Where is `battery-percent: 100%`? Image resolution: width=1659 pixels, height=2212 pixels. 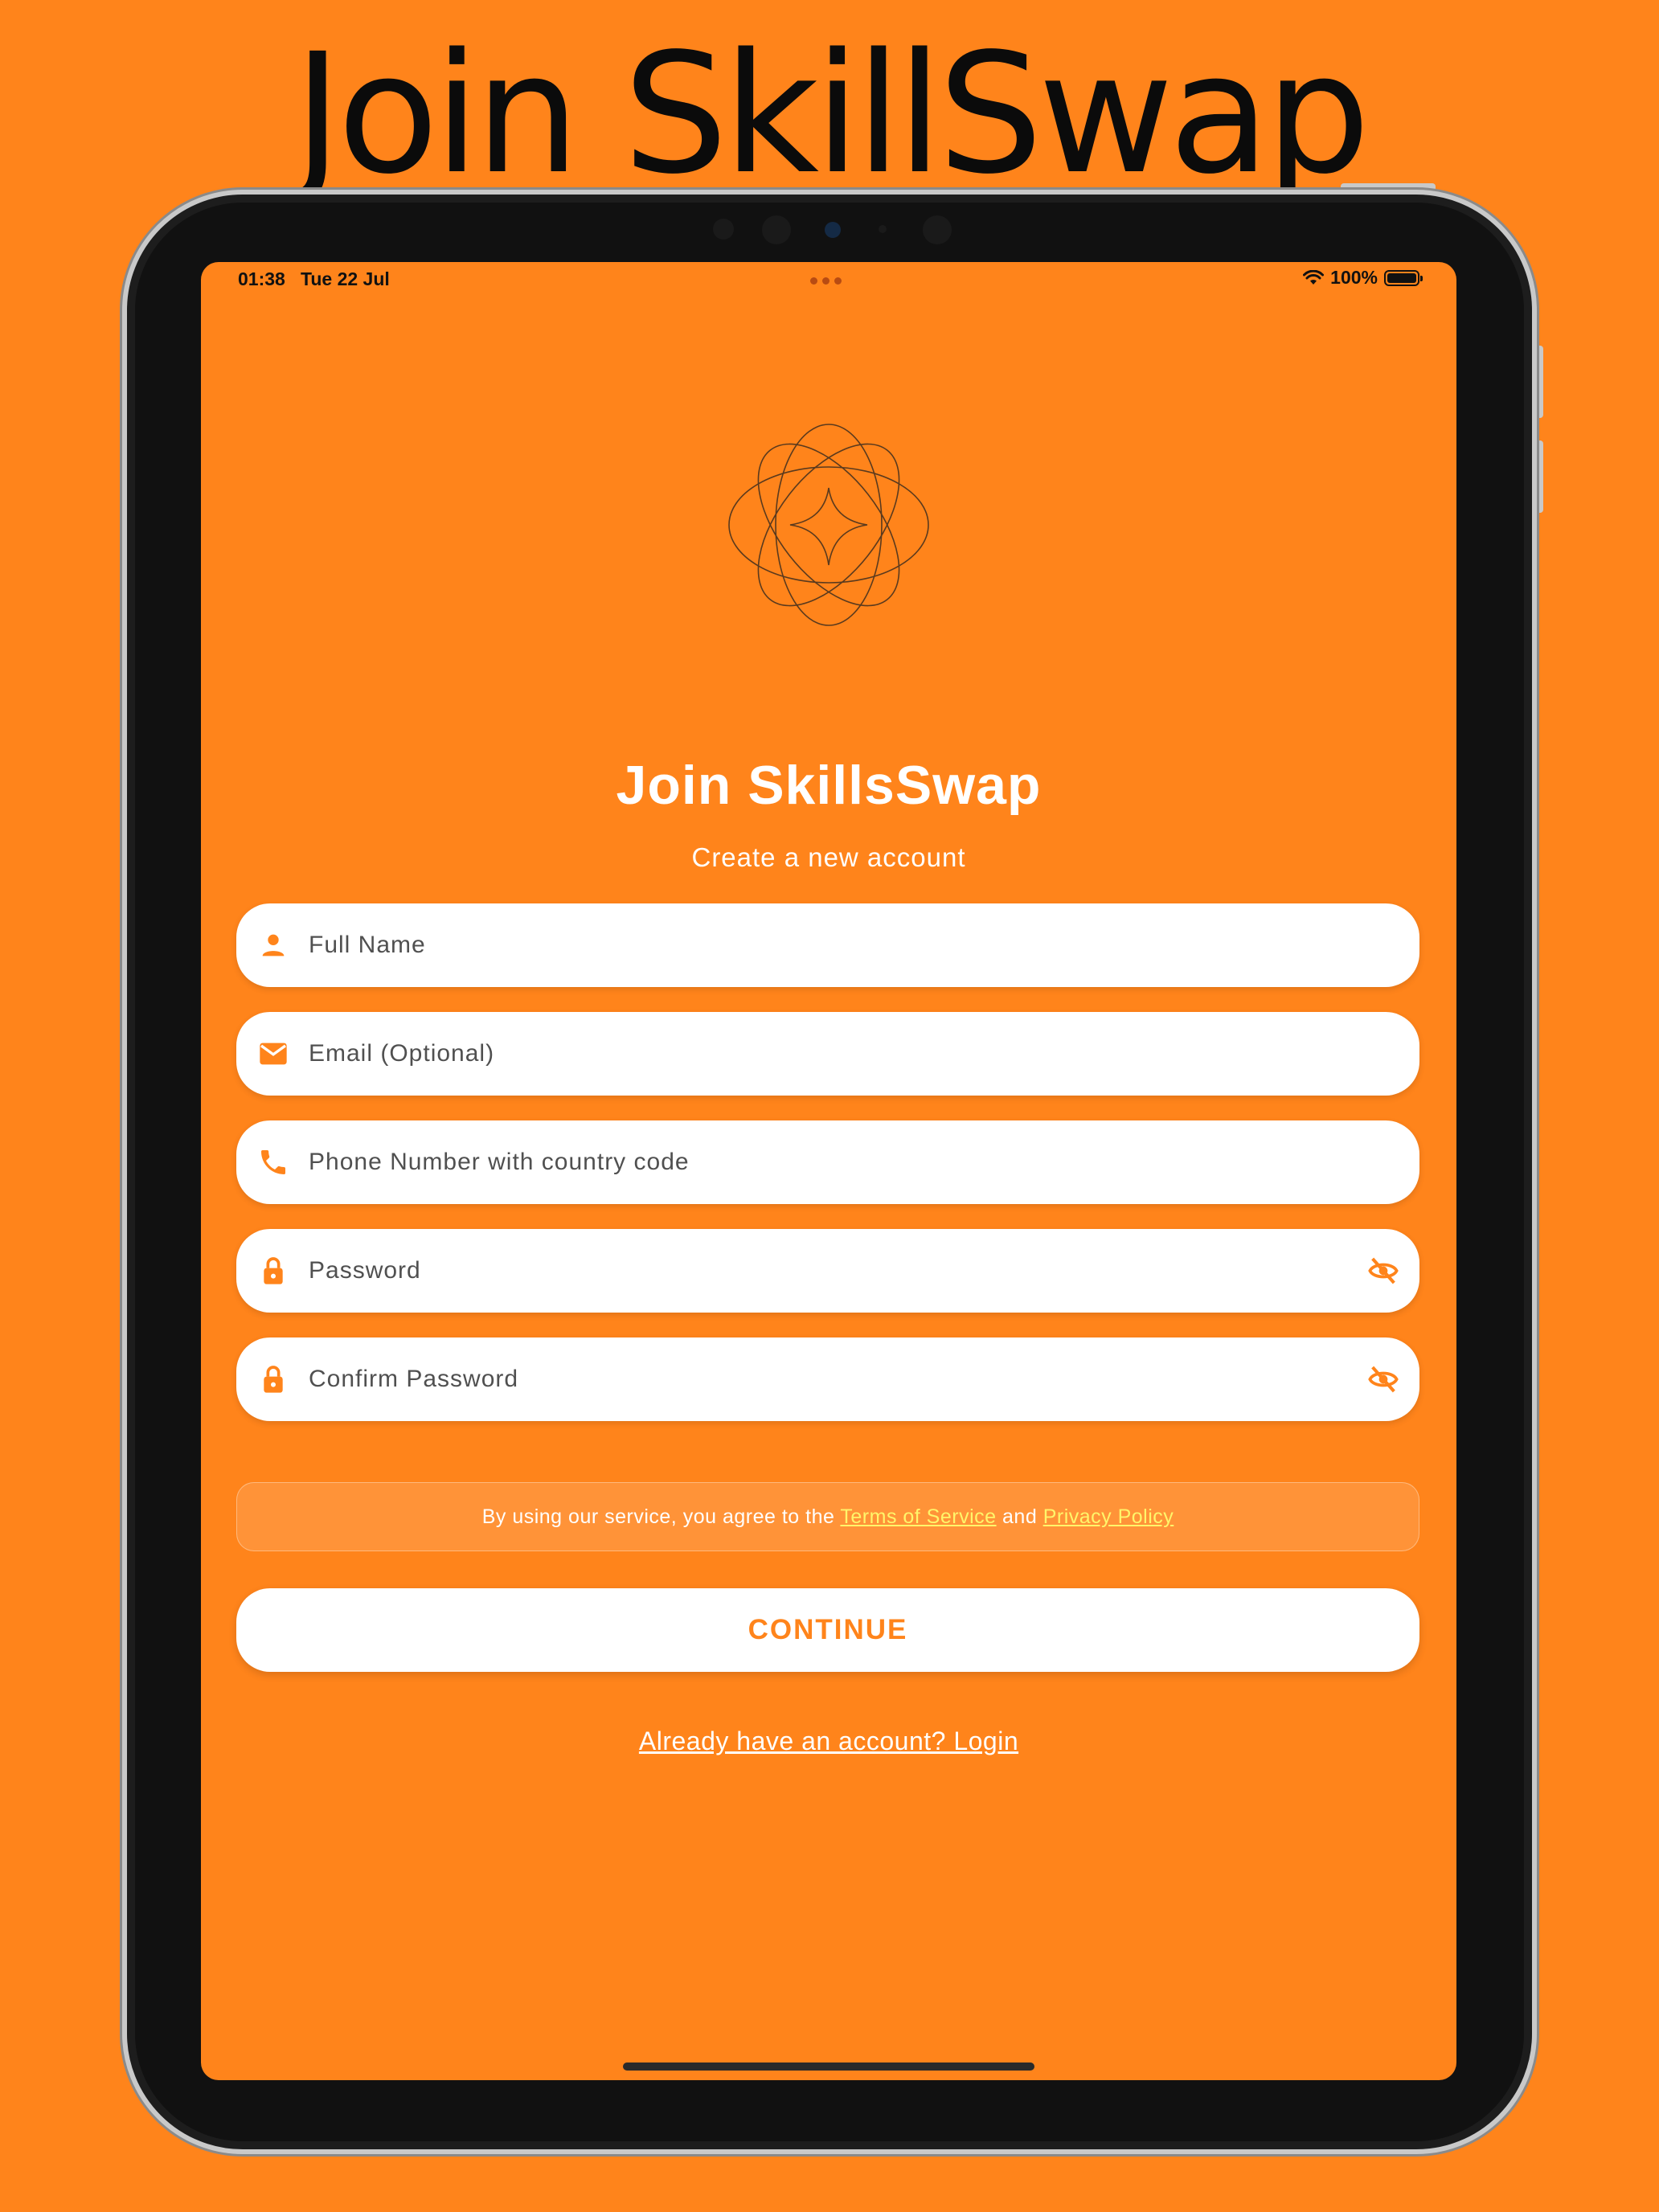 battery-percent: 100% is located at coordinates (1354, 277).